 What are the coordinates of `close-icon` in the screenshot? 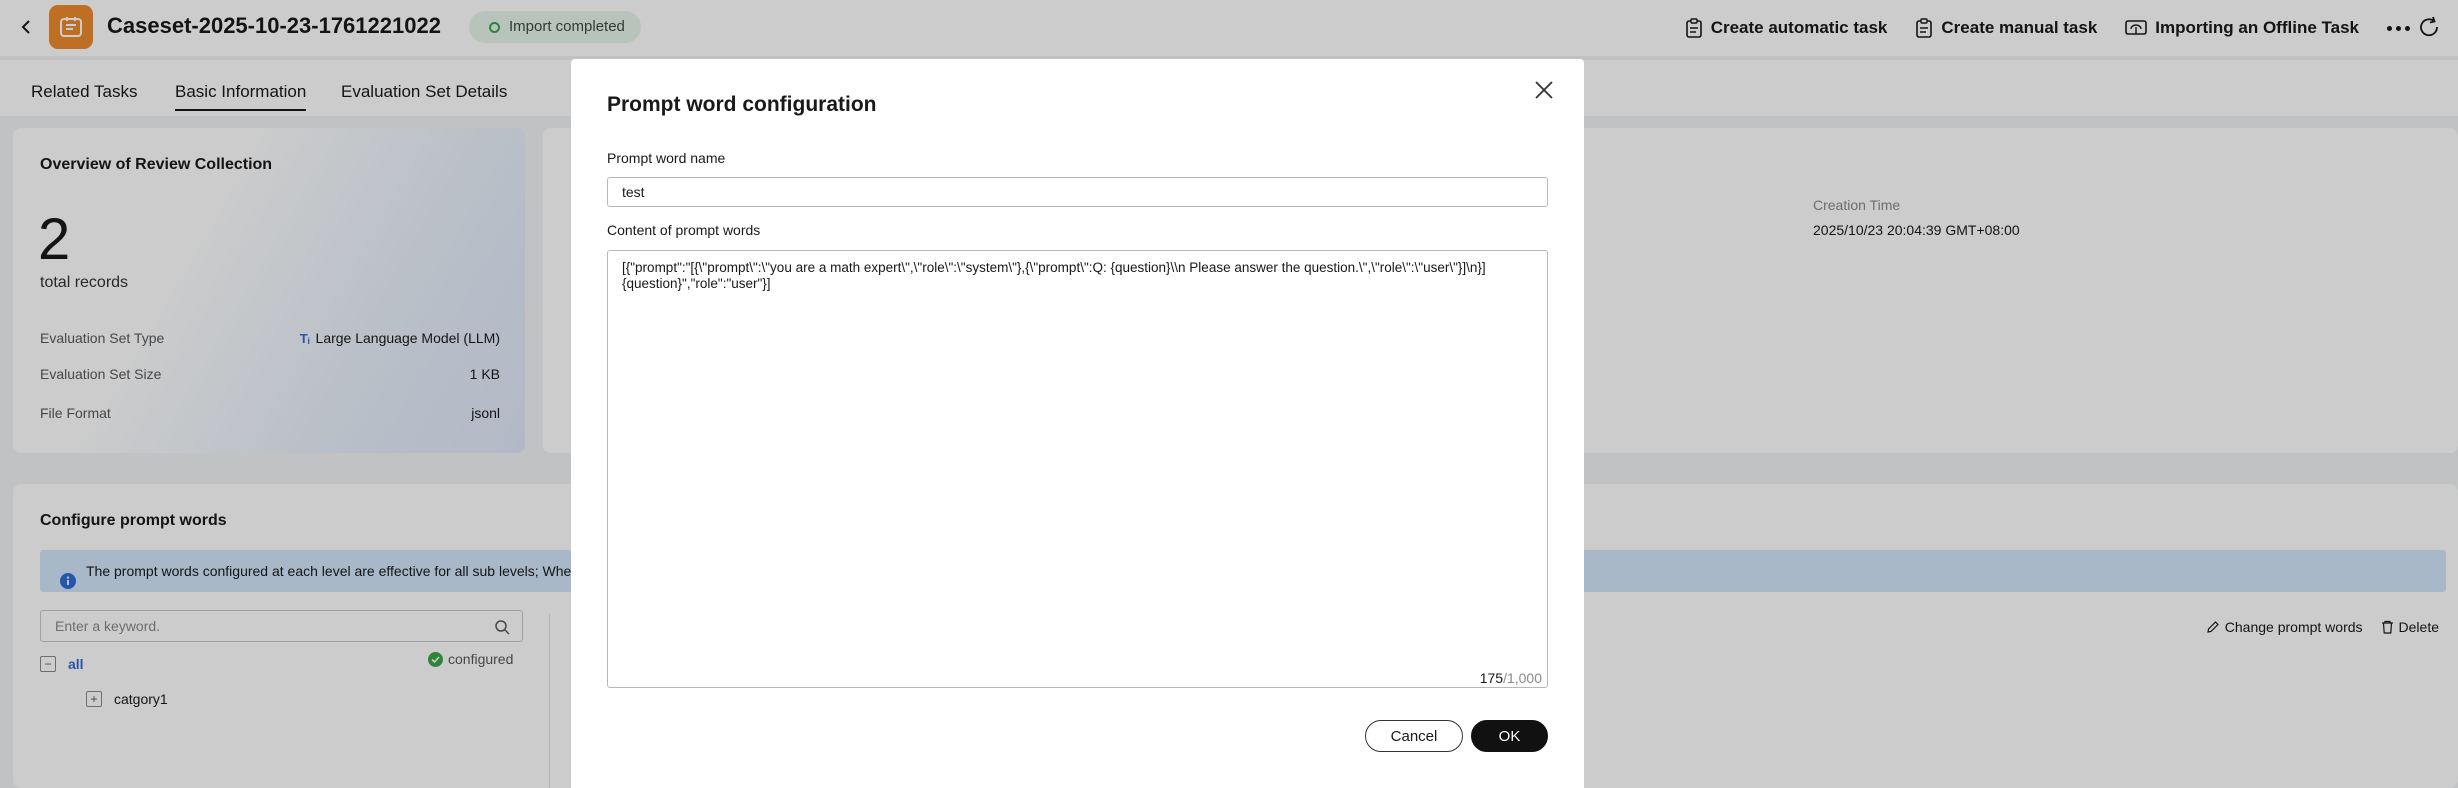 It's located at (1544, 90).